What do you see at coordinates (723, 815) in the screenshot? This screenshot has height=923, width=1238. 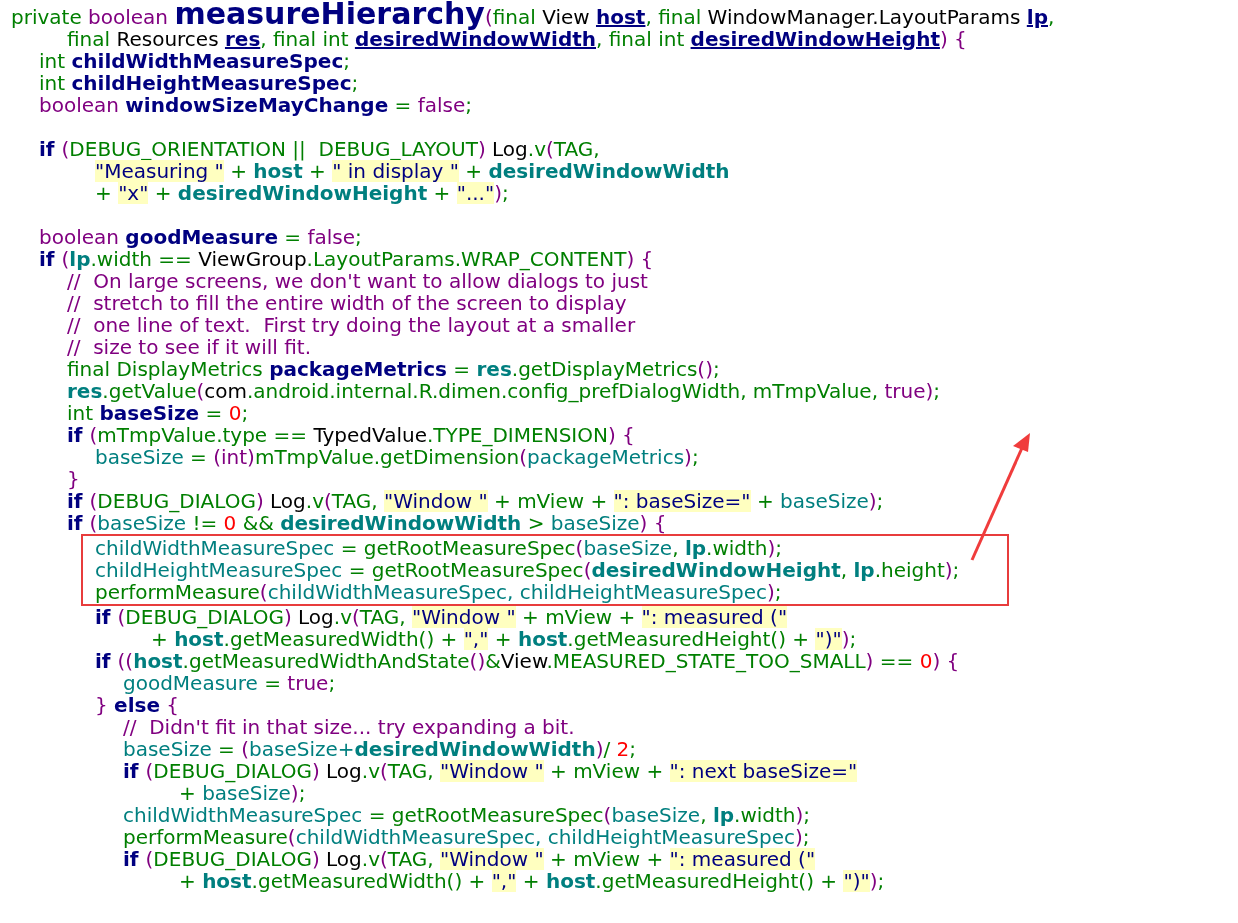 I see `variable-name: lp` at bounding box center [723, 815].